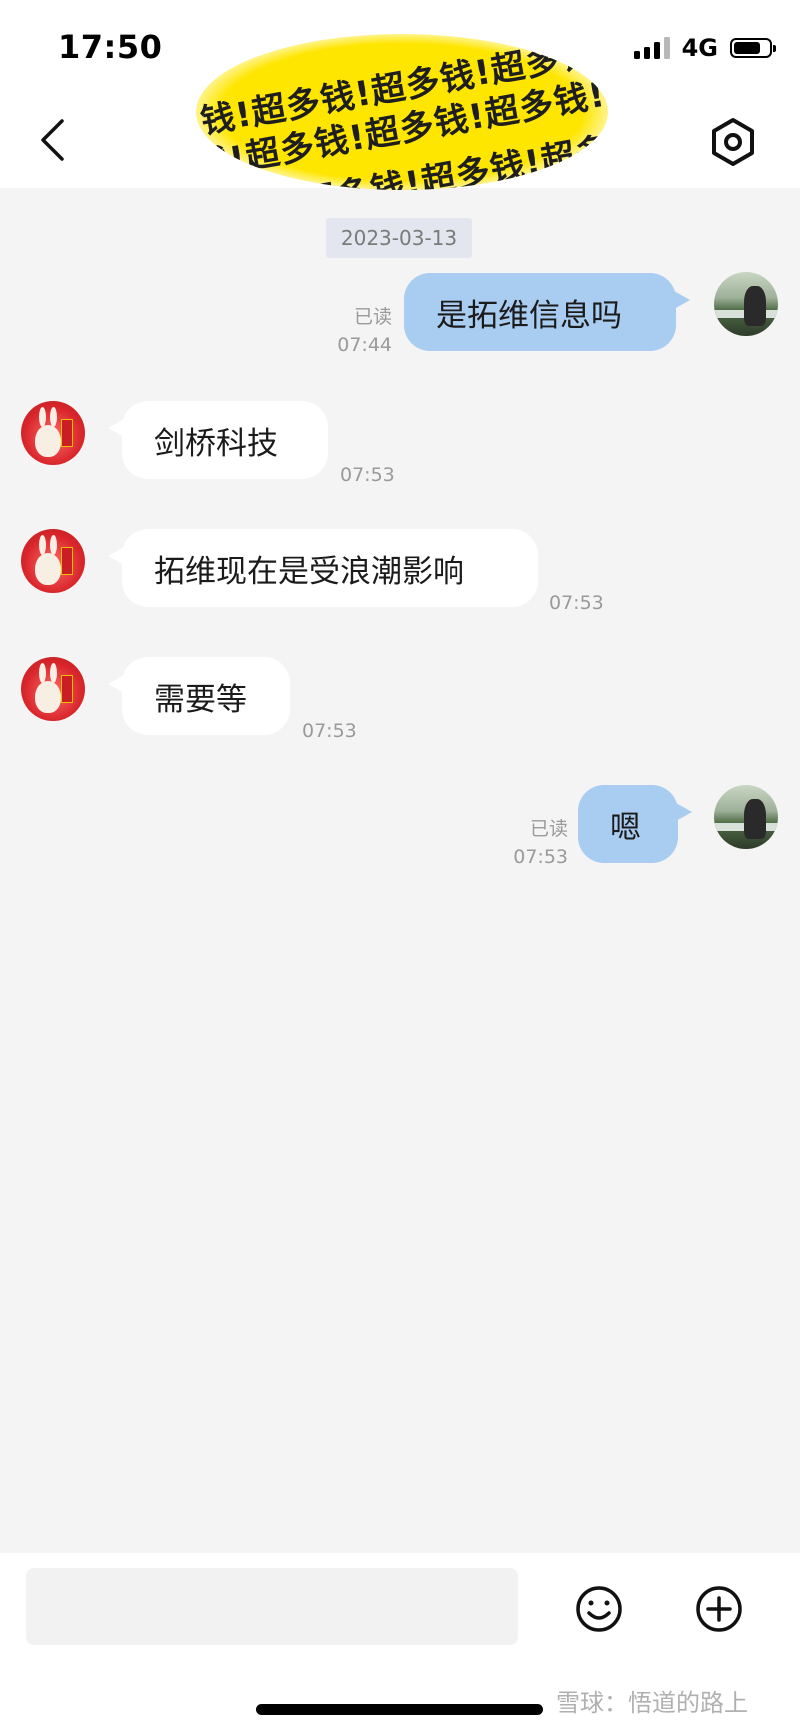 The width and height of the screenshot is (800, 1732). I want to click on message-text: 嗯, so click(625, 827).